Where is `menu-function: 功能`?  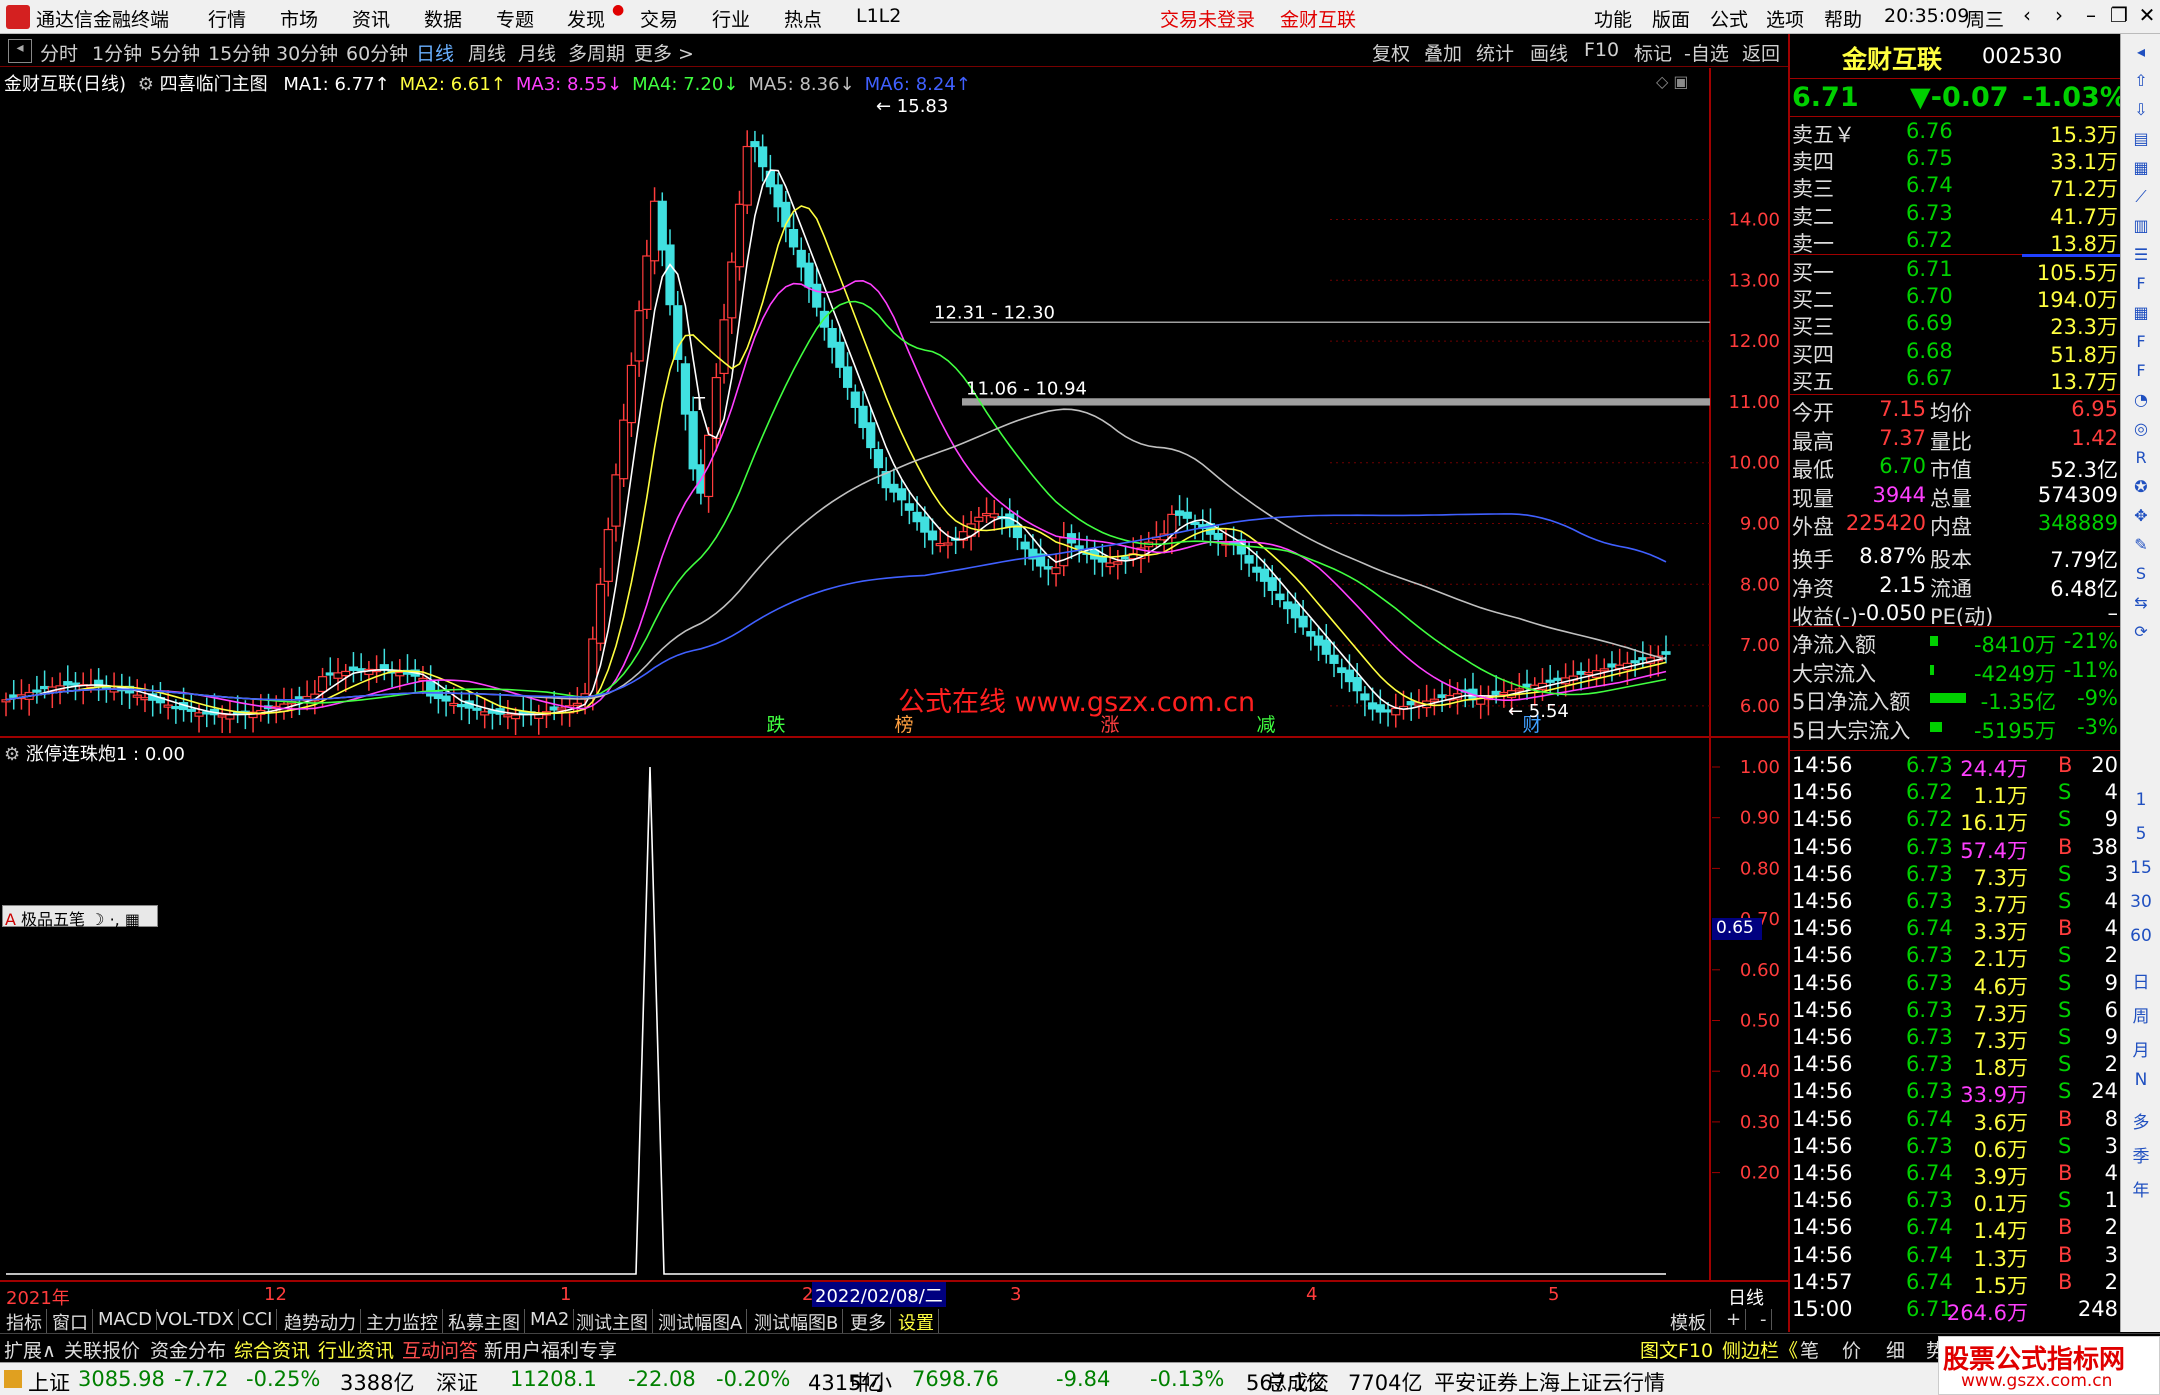 menu-function: 功能 is located at coordinates (1613, 18).